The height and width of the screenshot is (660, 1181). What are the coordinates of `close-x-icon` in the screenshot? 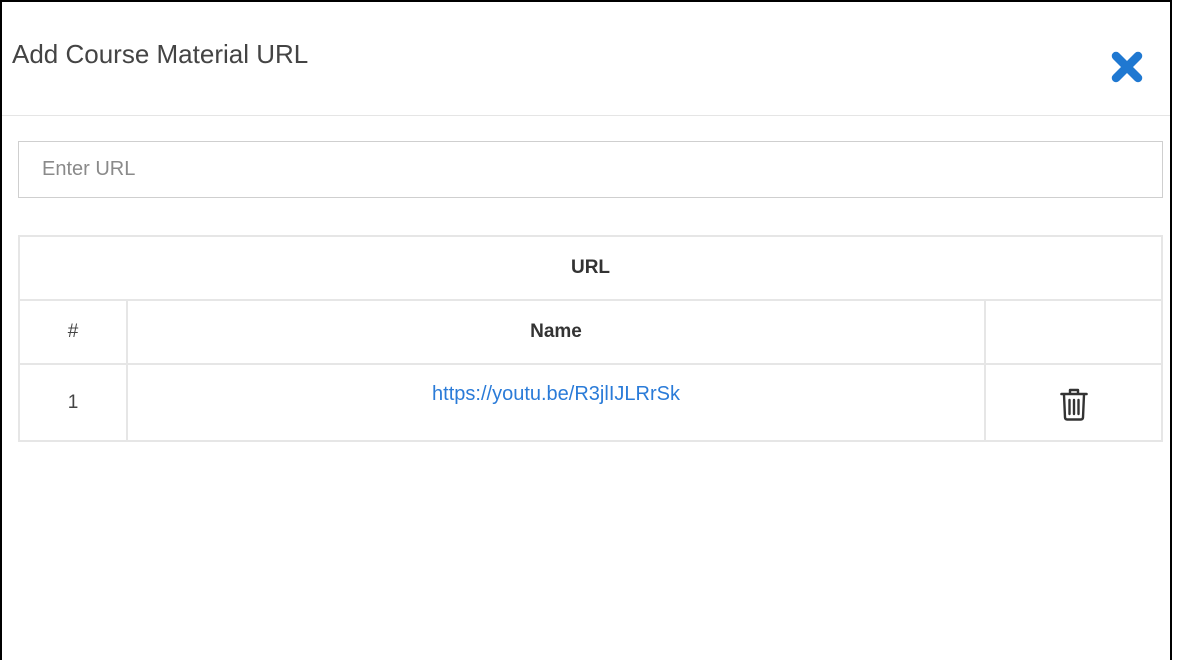 It's located at (1127, 67).